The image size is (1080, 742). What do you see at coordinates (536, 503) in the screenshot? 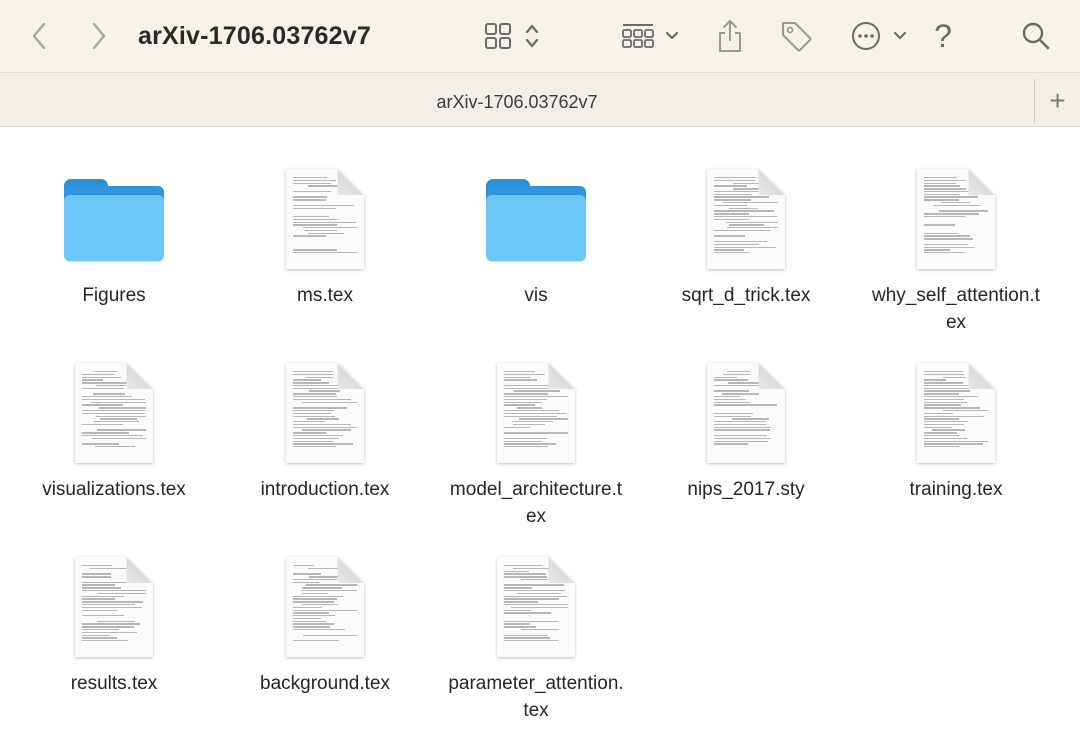
I see `file-name-label: model_architecture.tex` at bounding box center [536, 503].